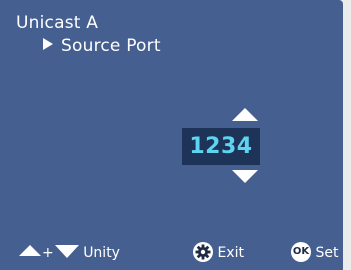 This screenshot has width=351, height=270. I want to click on screen-subtitle: Source Port, so click(102, 46).